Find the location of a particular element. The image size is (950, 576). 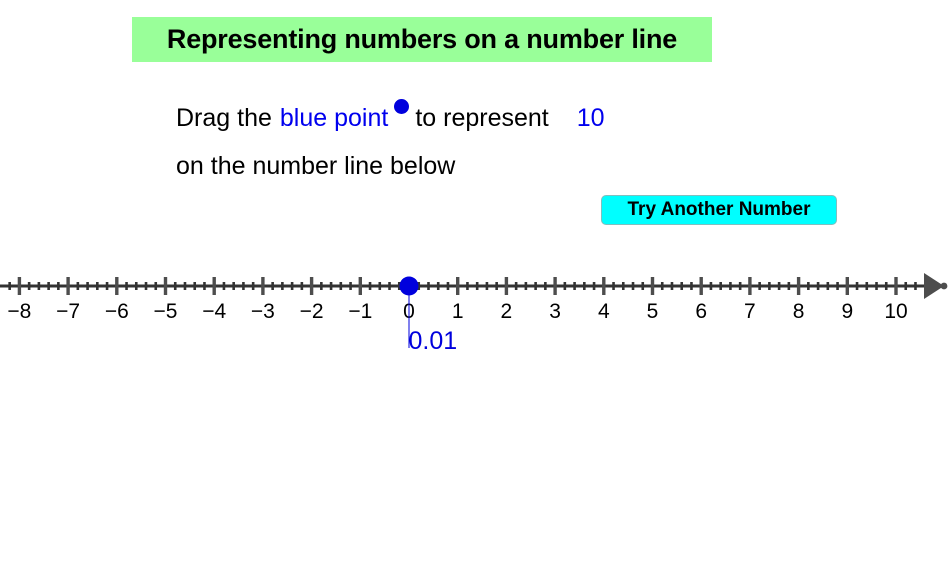

instruction-middle: to represent is located at coordinates (482, 118).